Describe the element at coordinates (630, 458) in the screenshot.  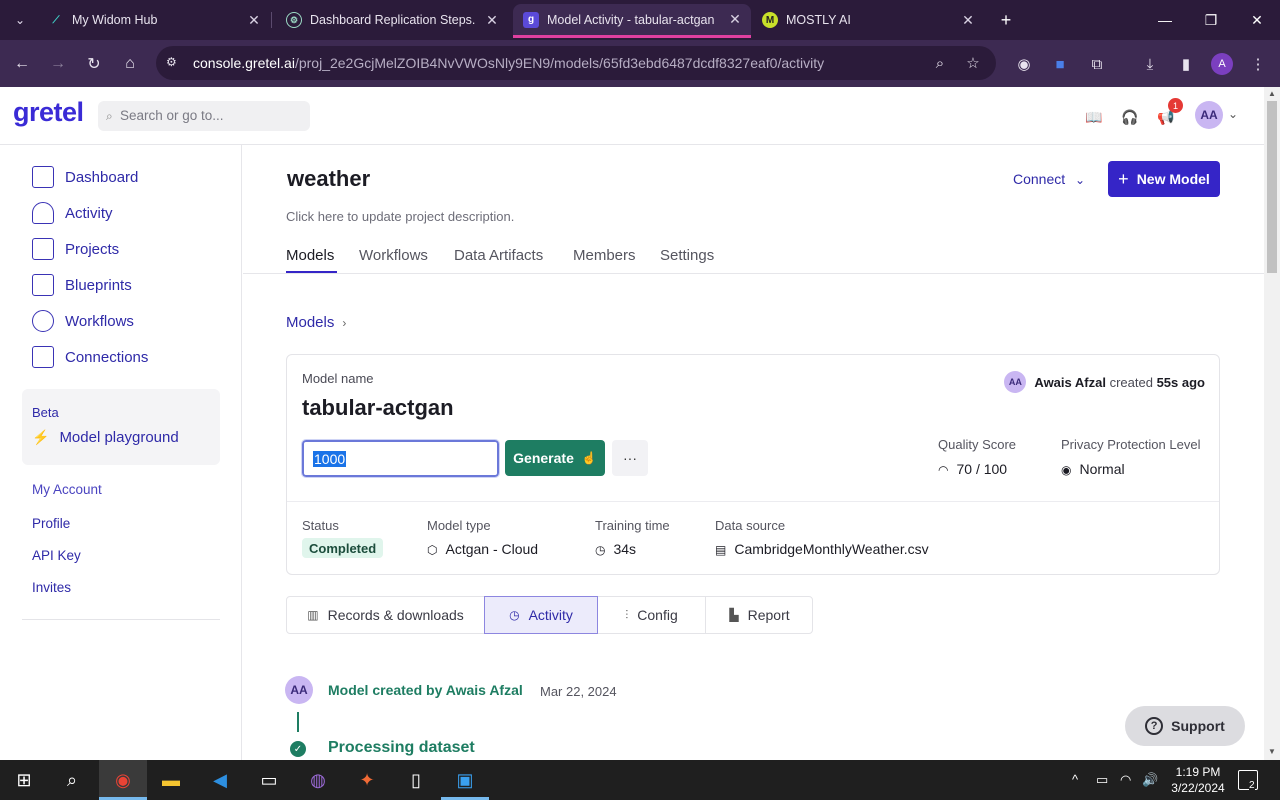
I see `more-options-button: ···` at that location.